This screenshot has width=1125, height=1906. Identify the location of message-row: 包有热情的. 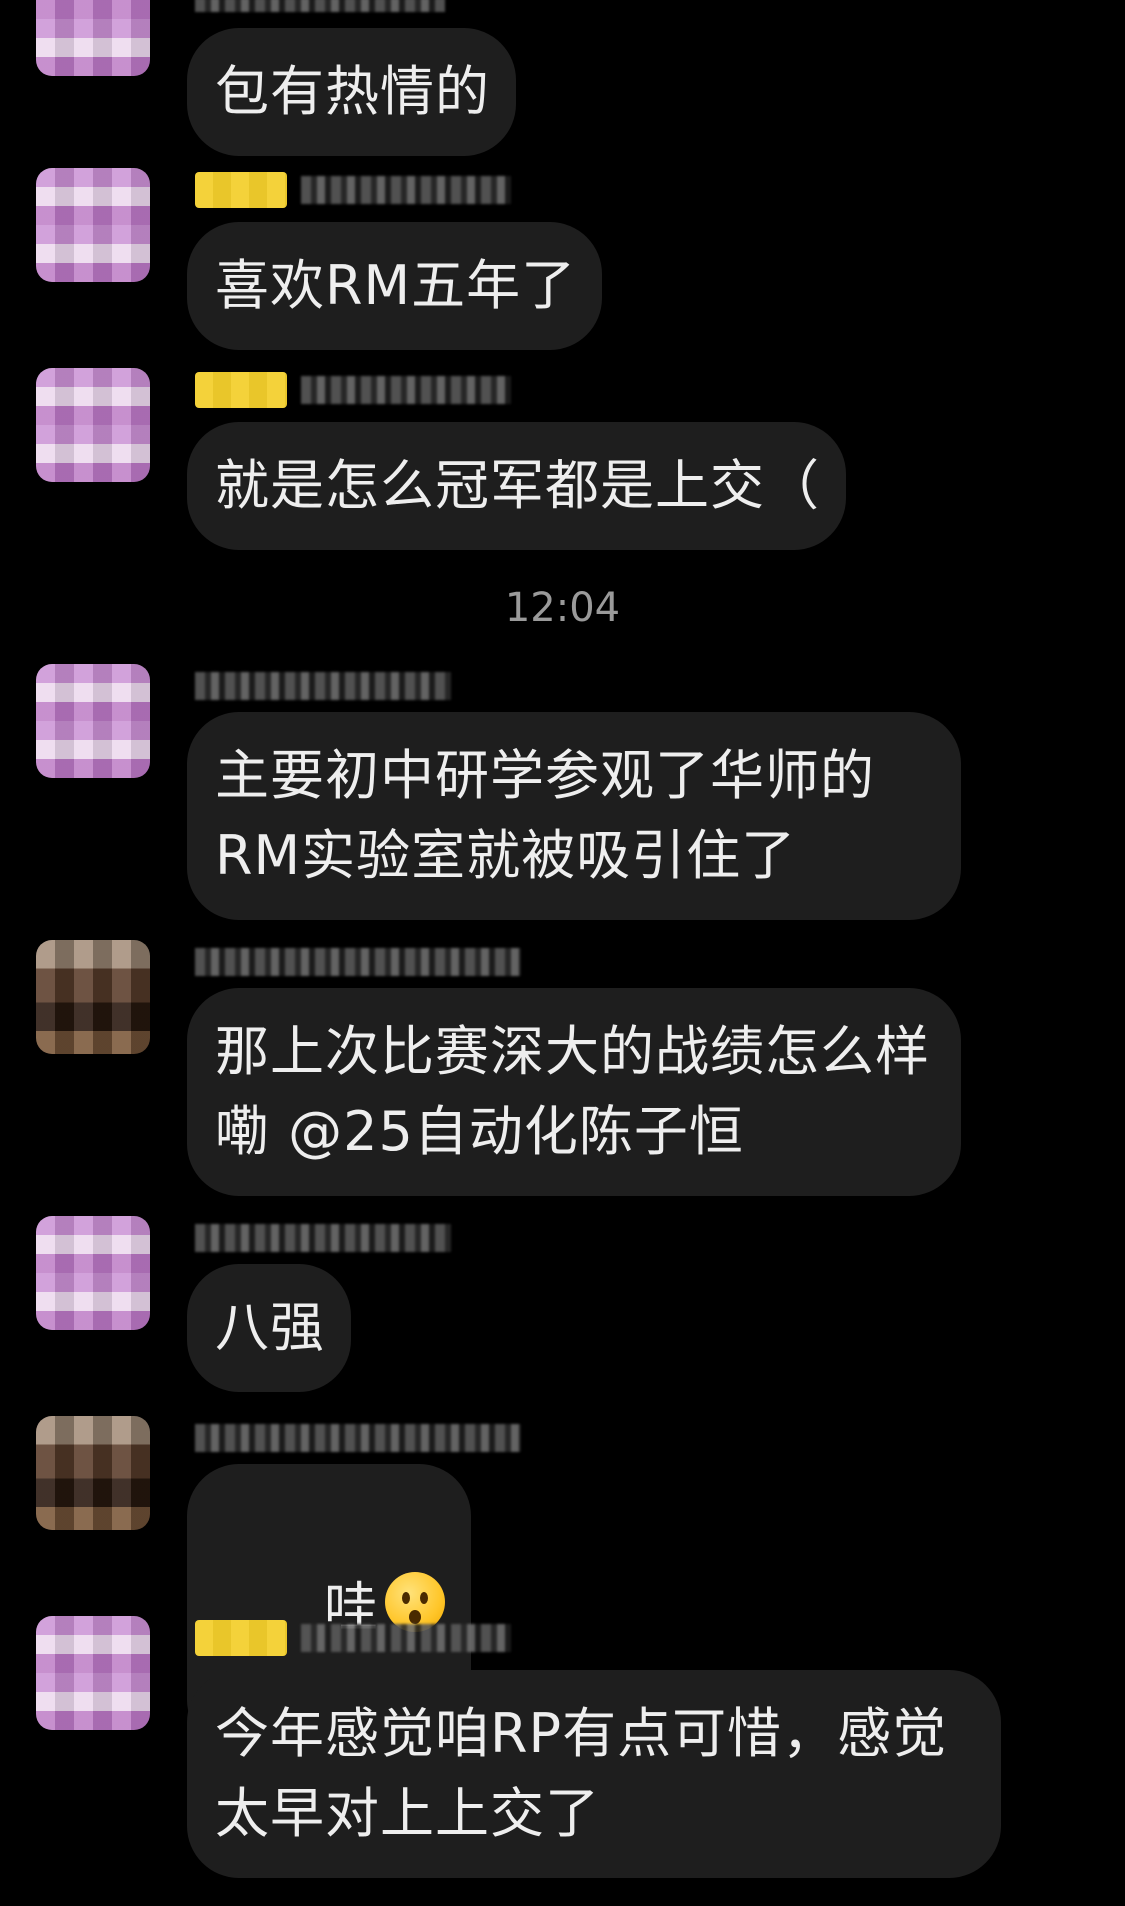
(562, 91).